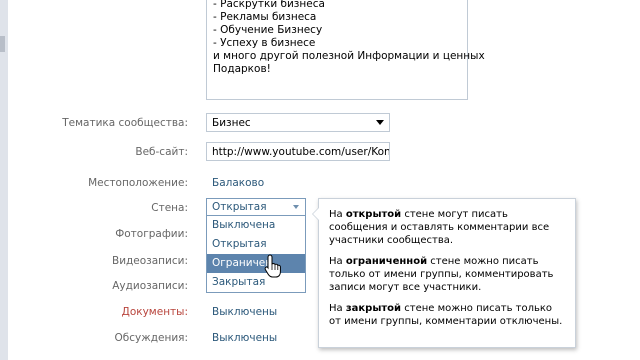 This screenshot has width=640, height=360. Describe the element at coordinates (256, 225) in the screenshot. I see `wall-option-disabled: Выключена` at that location.